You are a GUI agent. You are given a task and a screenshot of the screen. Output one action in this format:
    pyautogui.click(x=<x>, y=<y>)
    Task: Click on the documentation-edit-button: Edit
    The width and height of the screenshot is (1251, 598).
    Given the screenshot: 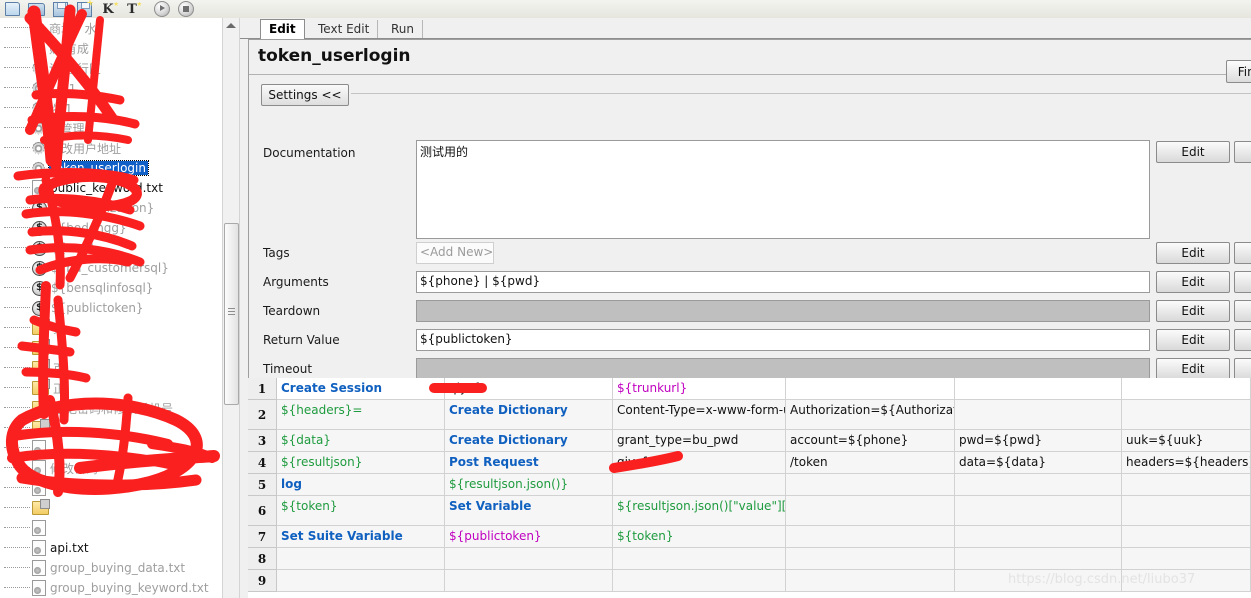 What is the action you would take?
    pyautogui.click(x=1193, y=152)
    